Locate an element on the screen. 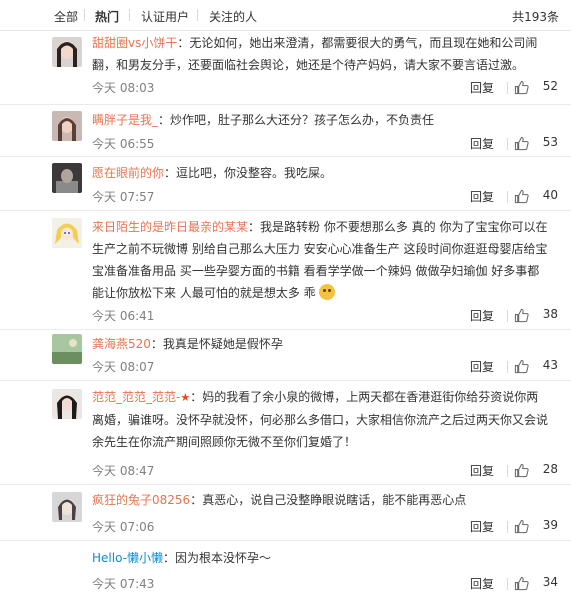 The width and height of the screenshot is (571, 597). comment-meta: 今天 07:57 回复 40 is located at coordinates (325, 197).